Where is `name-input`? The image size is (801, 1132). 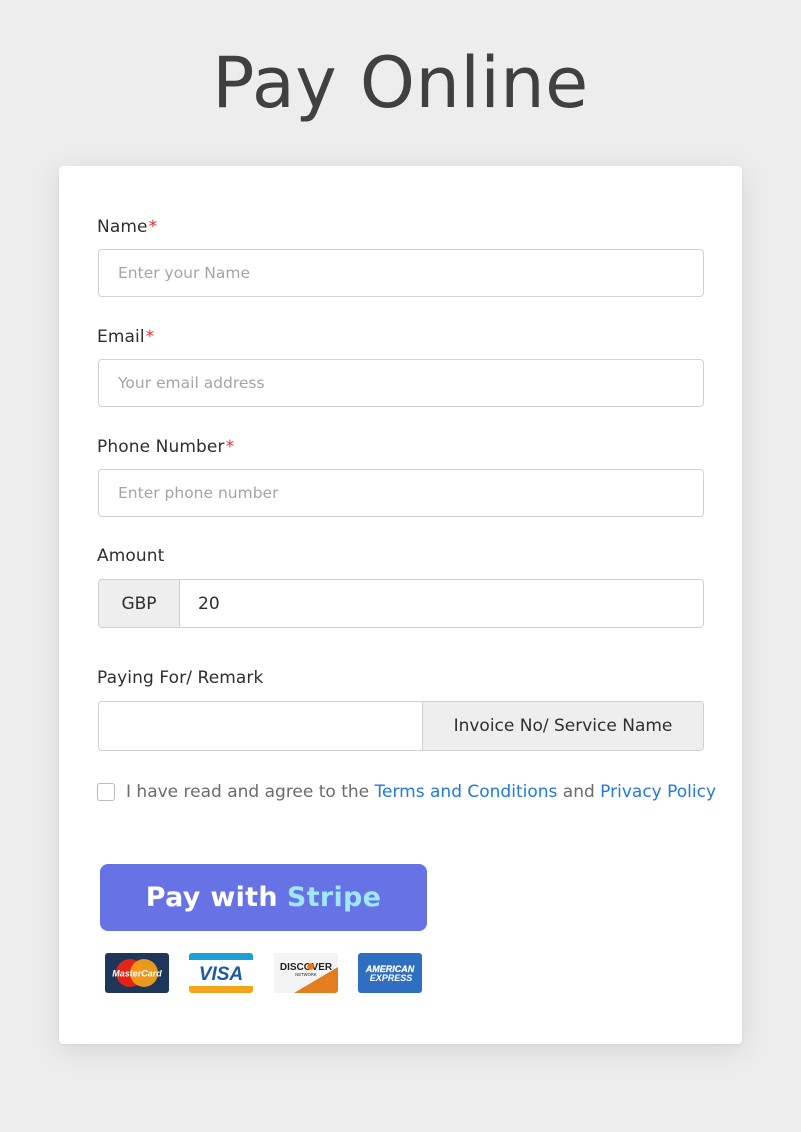 name-input is located at coordinates (401, 273).